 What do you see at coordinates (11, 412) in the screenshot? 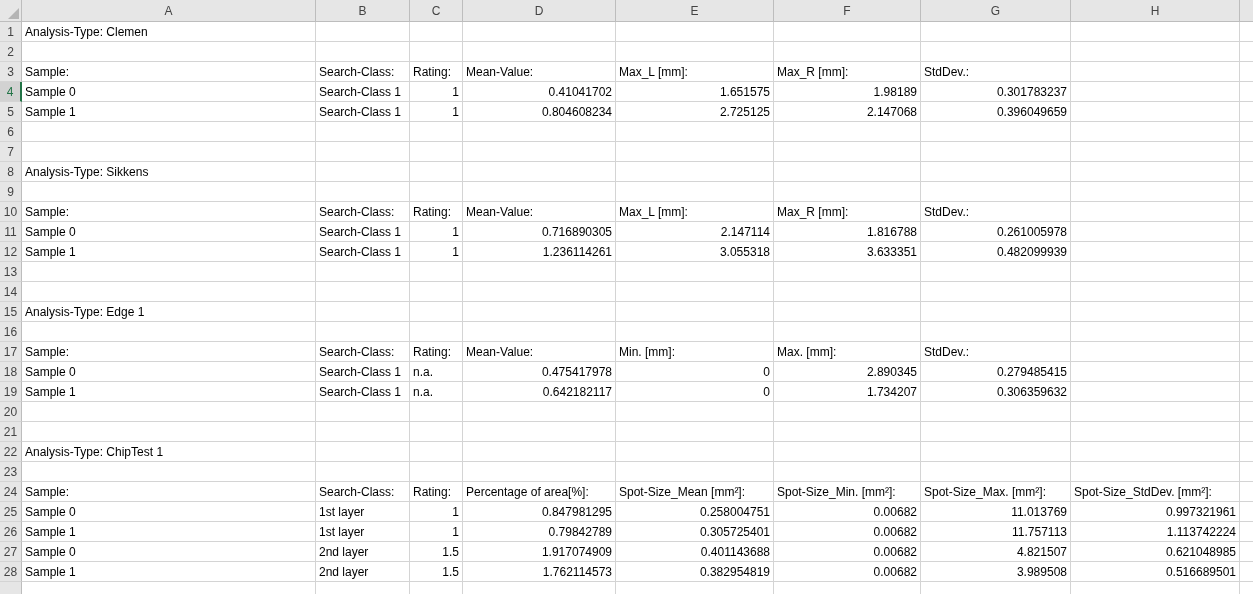
I see `row-header: 20` at bounding box center [11, 412].